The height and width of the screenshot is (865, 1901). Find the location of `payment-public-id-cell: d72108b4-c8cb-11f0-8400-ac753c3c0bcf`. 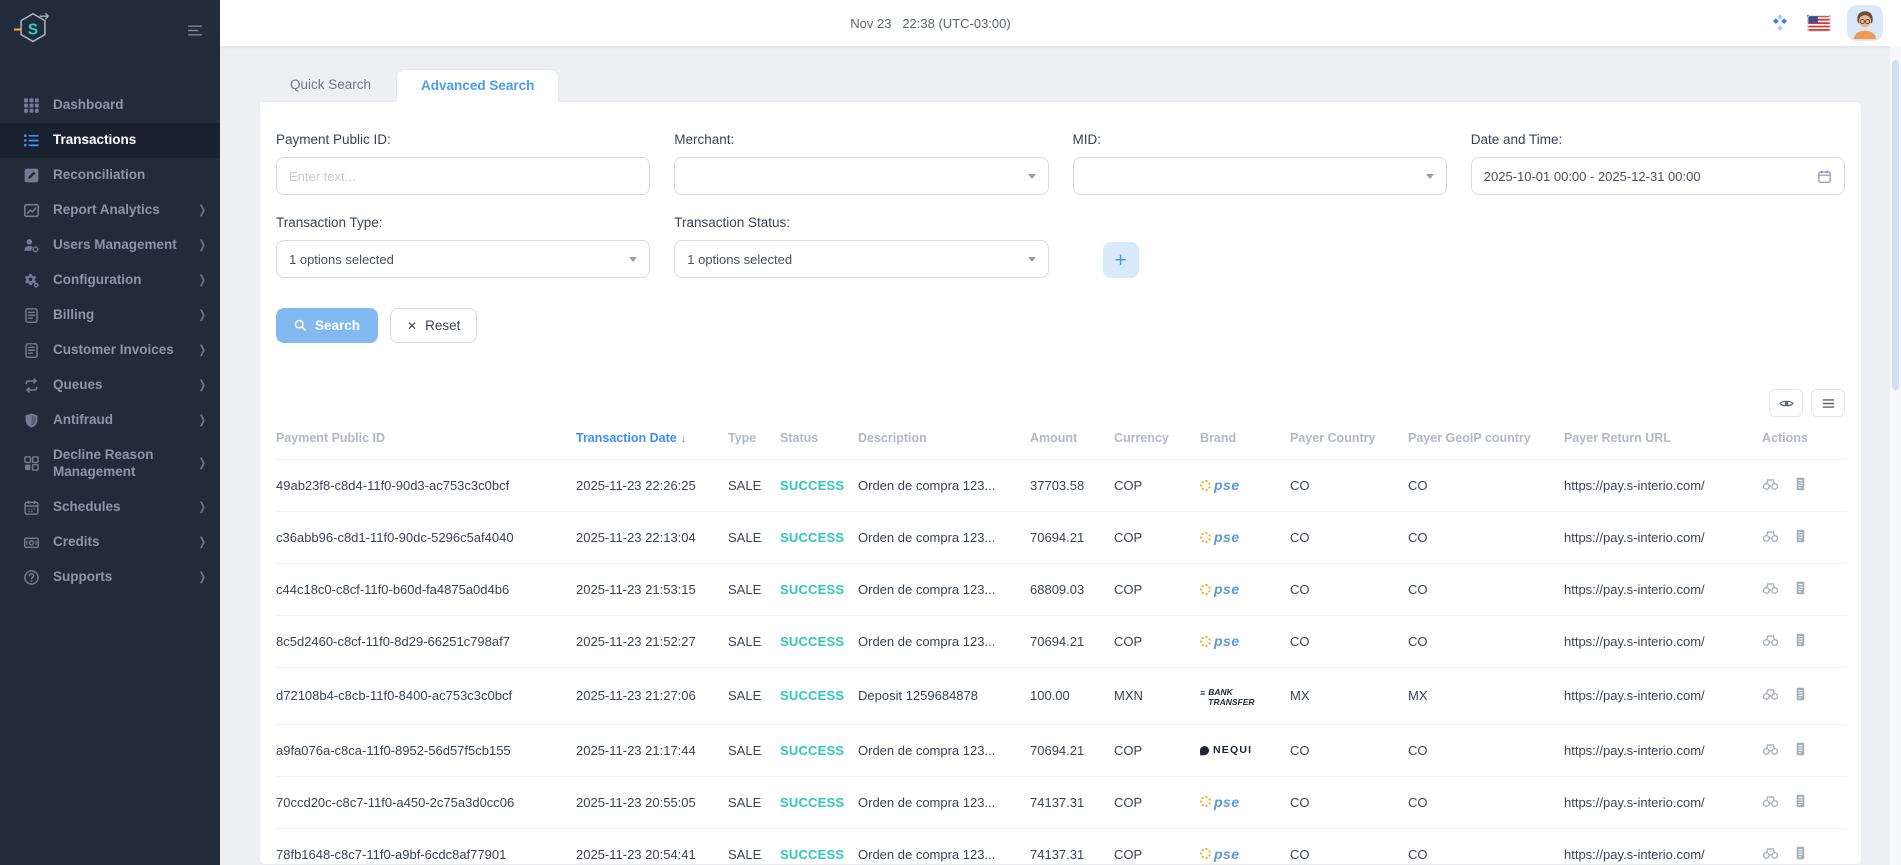

payment-public-id-cell: d72108b4-c8cb-11f0-8400-ac753c3c0bcf is located at coordinates (426, 696).